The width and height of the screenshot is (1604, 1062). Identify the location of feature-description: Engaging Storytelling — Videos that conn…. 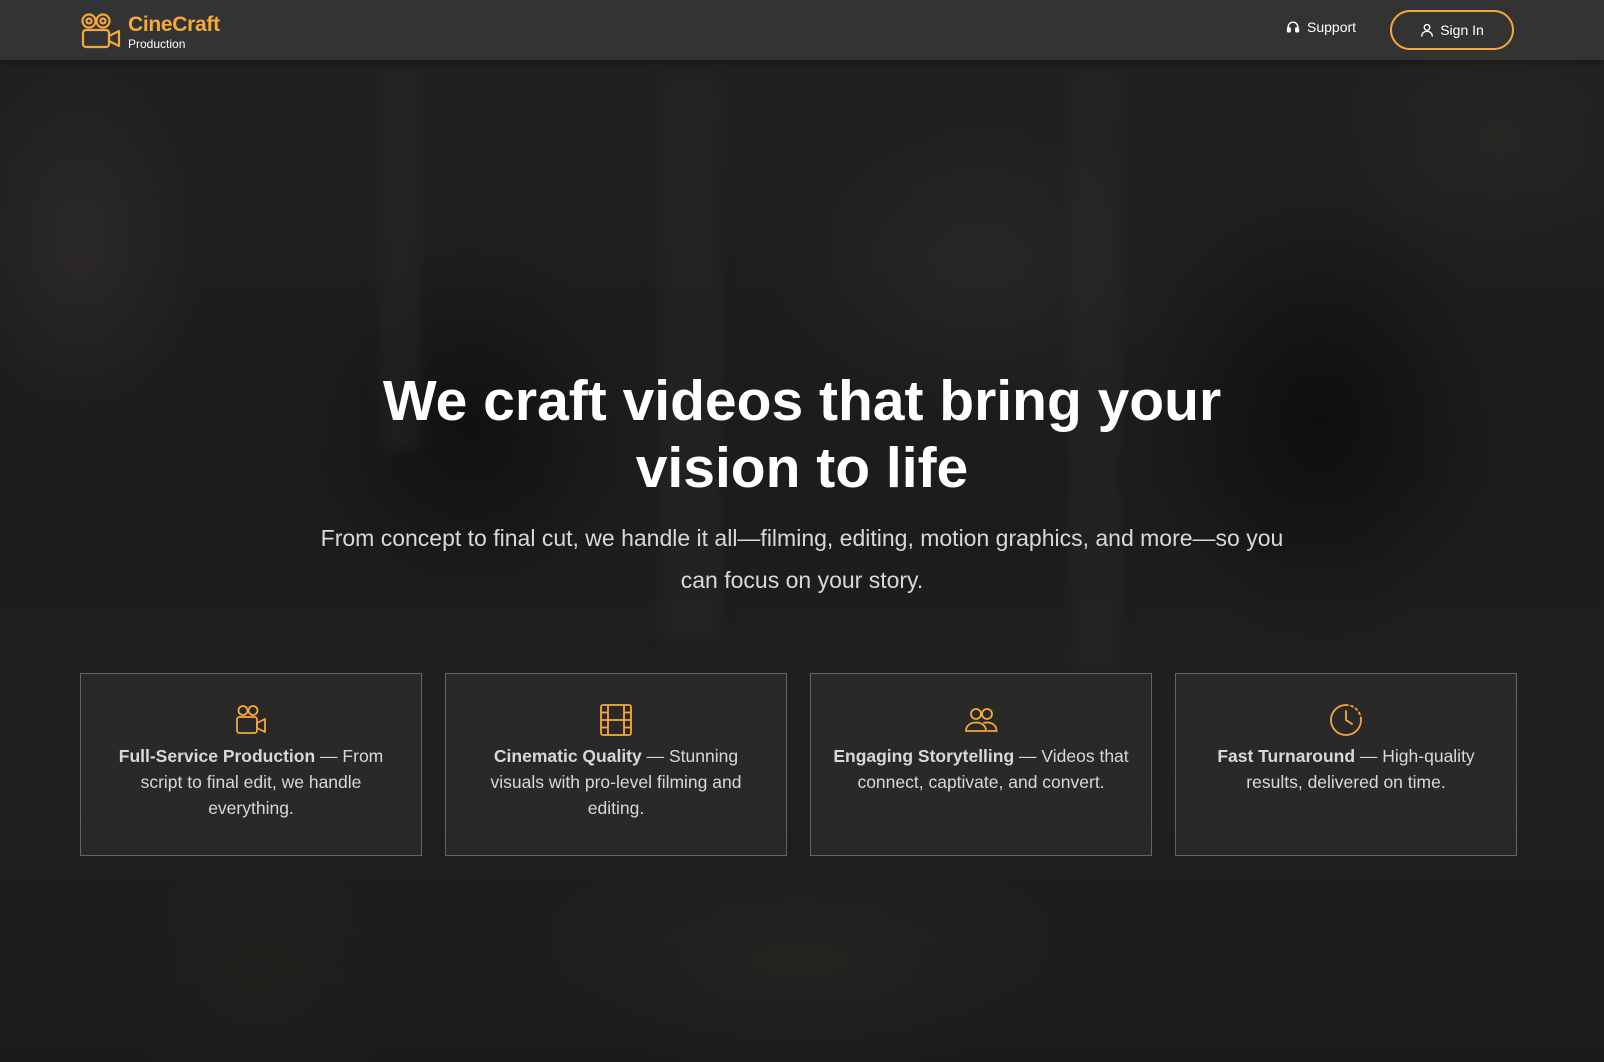
(981, 769).